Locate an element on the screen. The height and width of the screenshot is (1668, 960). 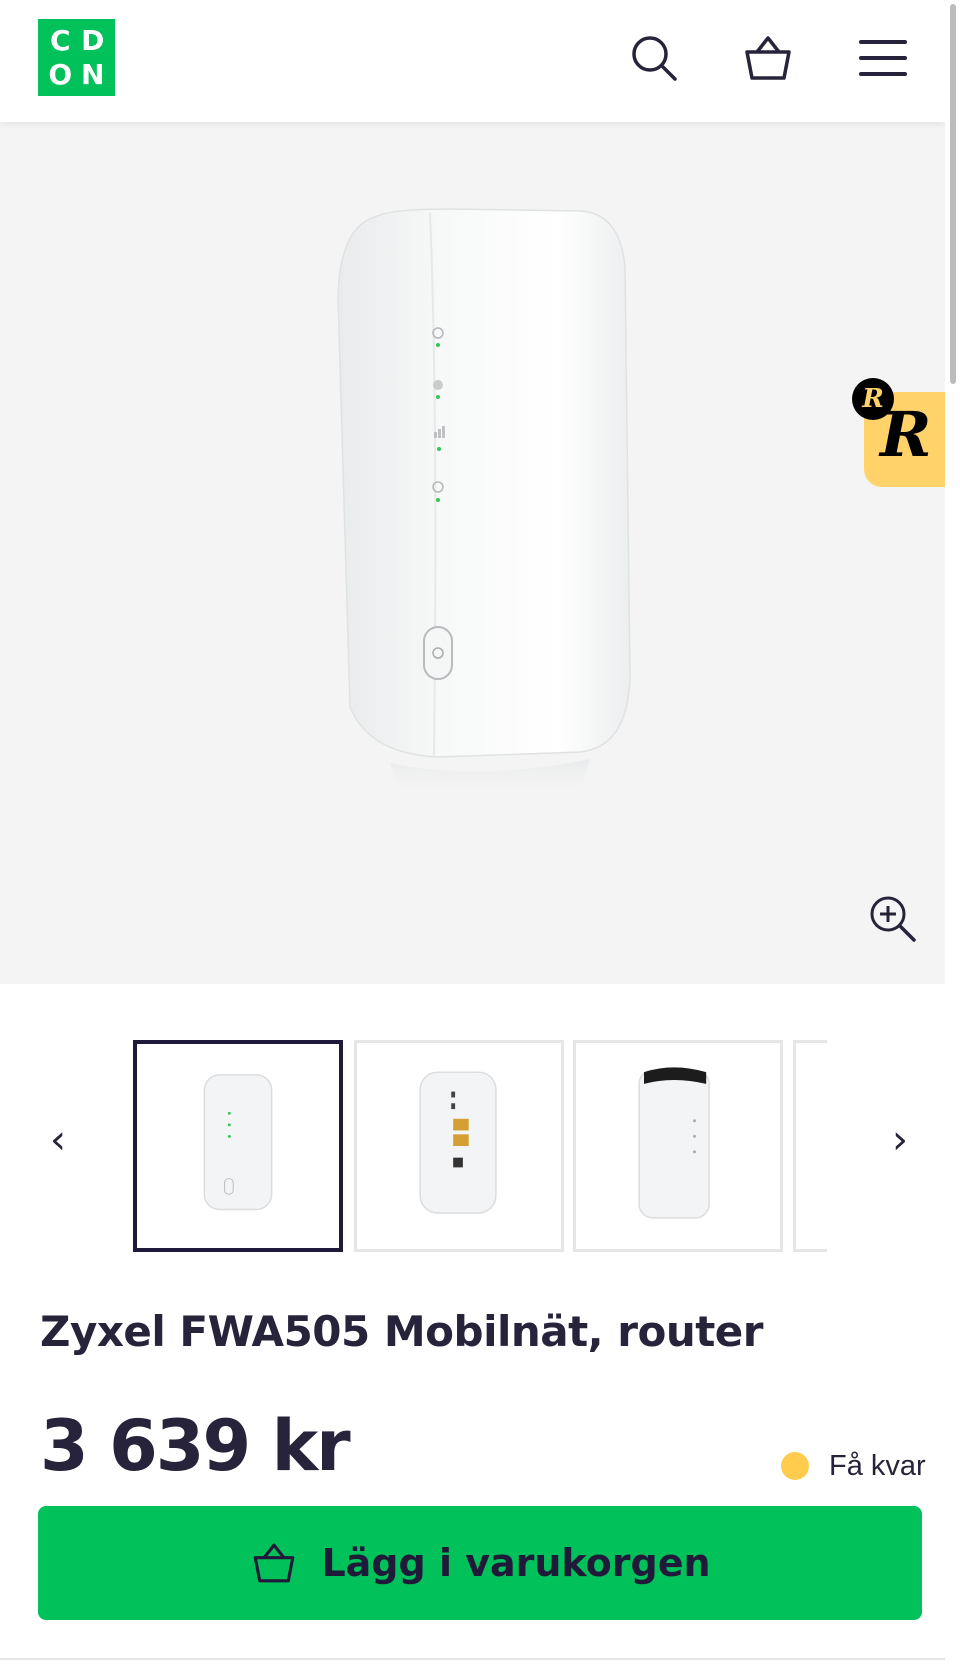
scrollbar-thumb is located at coordinates (953, 194).